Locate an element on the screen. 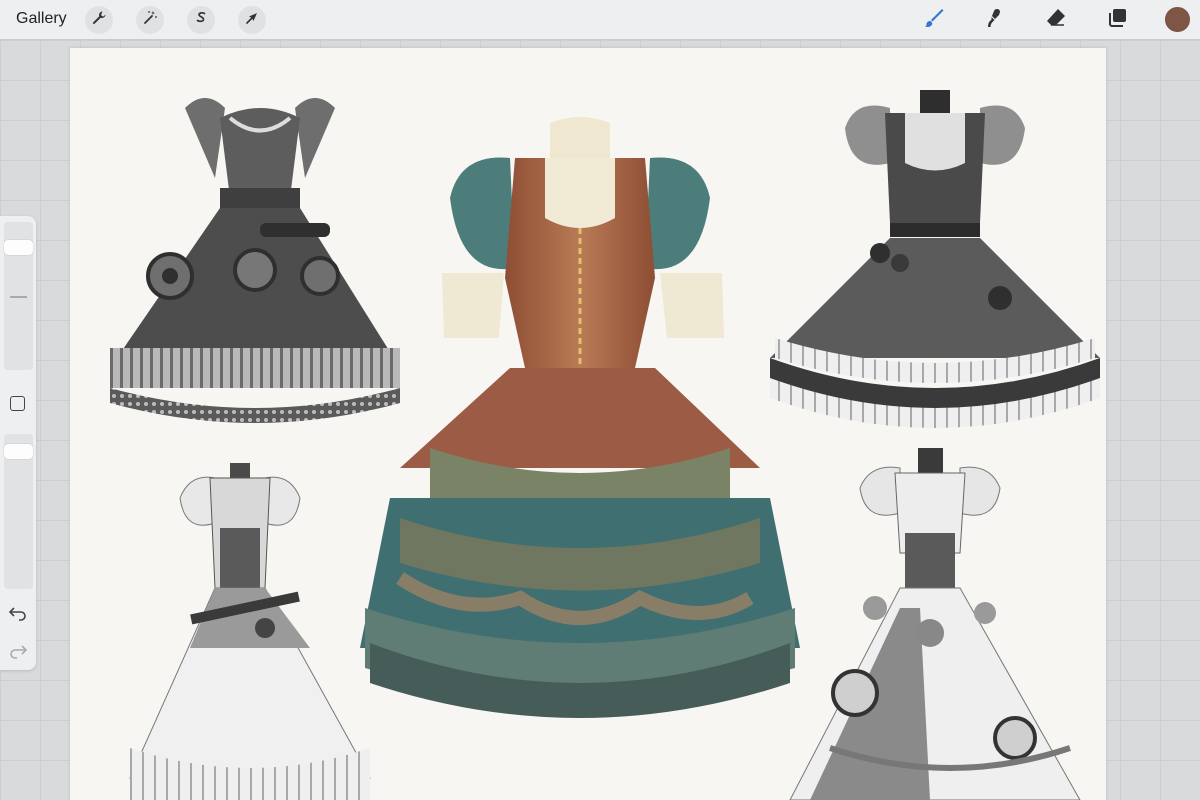 This screenshot has height=800, width=1200. undo-button is located at coordinates (18, 612).